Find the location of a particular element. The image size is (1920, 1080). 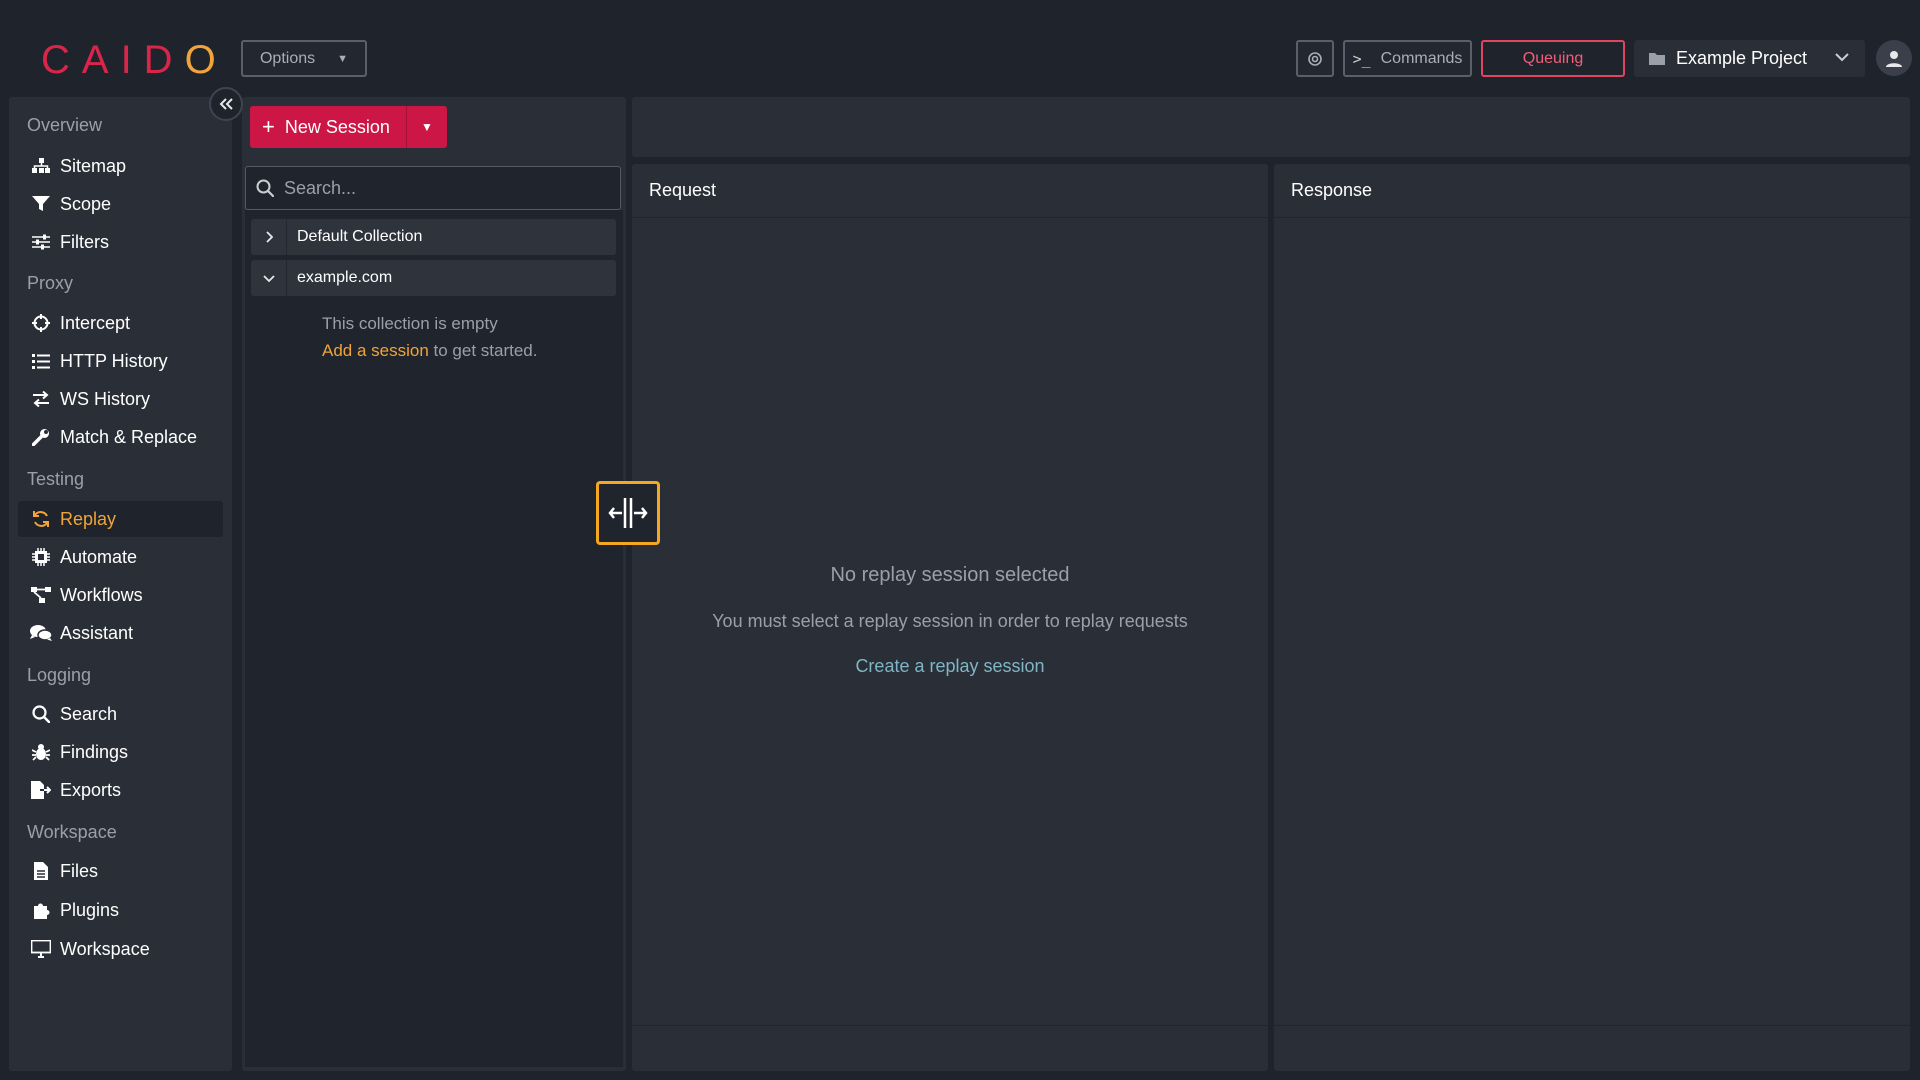

create-replay-session-link: Create a replay session is located at coordinates (950, 666).